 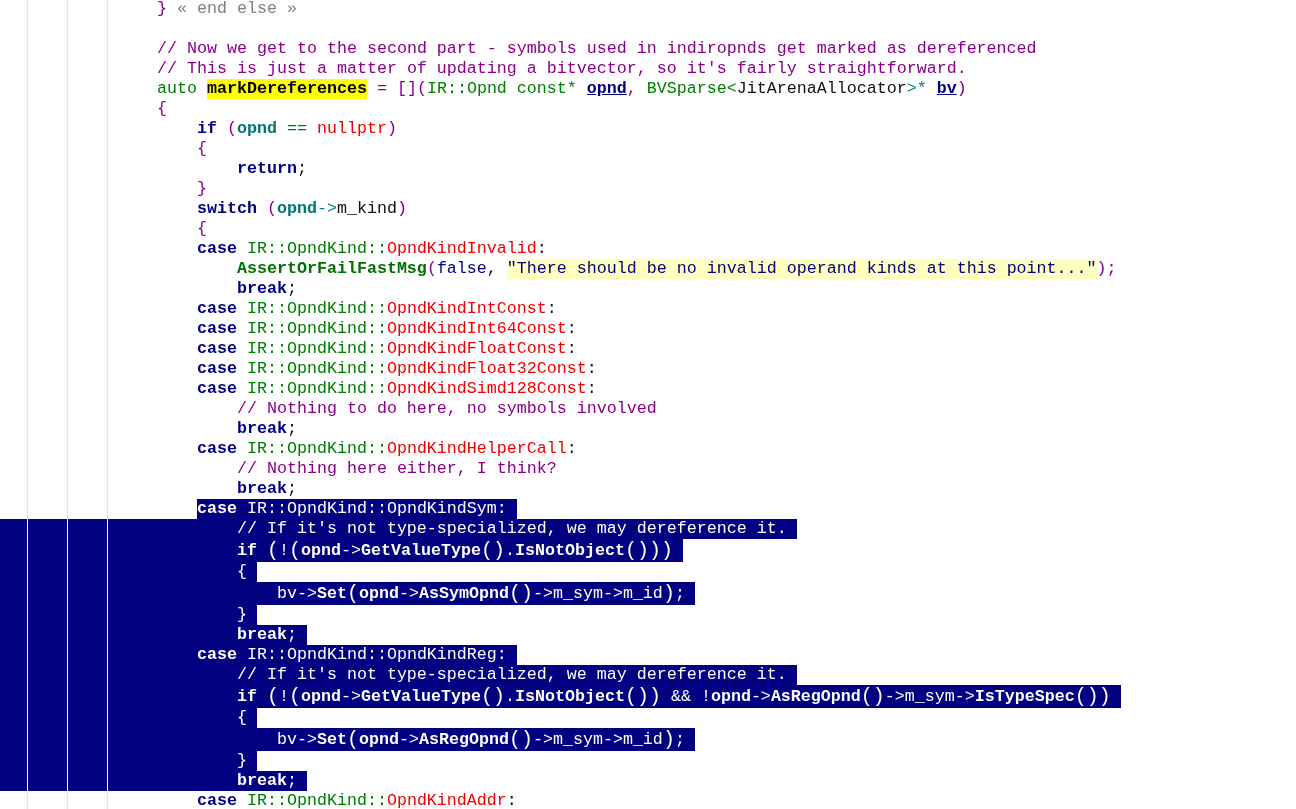 What do you see at coordinates (371, 249) in the screenshot?
I see `code-line: case IR::OpndKind::OpndKindInvalid:` at bounding box center [371, 249].